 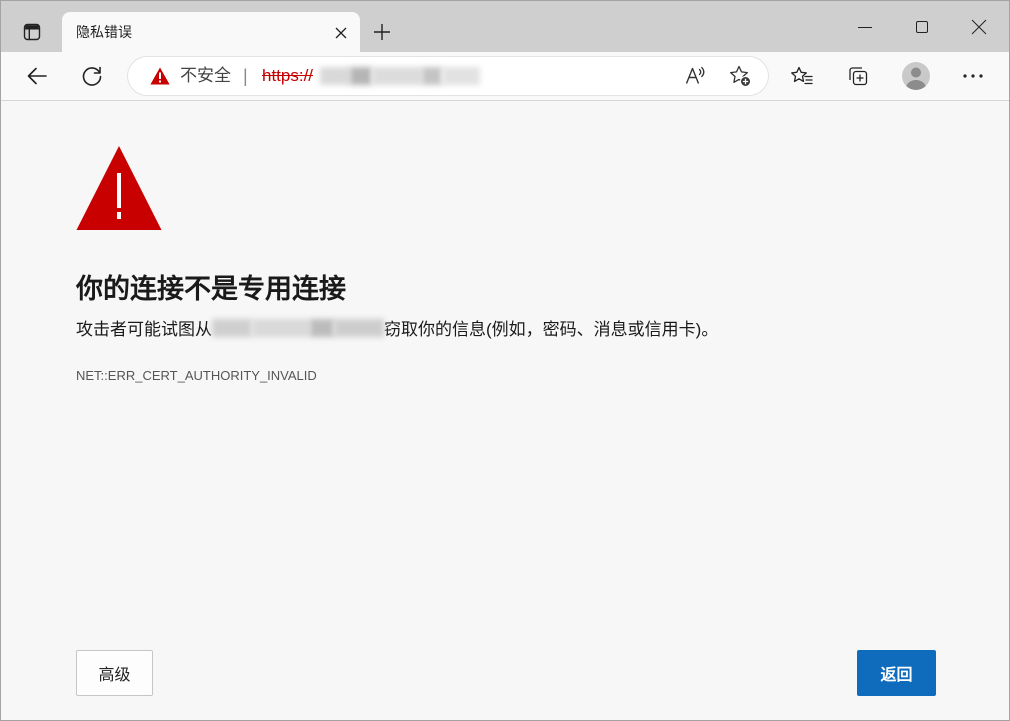 I want to click on read-aloud-icon, so click(x=695, y=75).